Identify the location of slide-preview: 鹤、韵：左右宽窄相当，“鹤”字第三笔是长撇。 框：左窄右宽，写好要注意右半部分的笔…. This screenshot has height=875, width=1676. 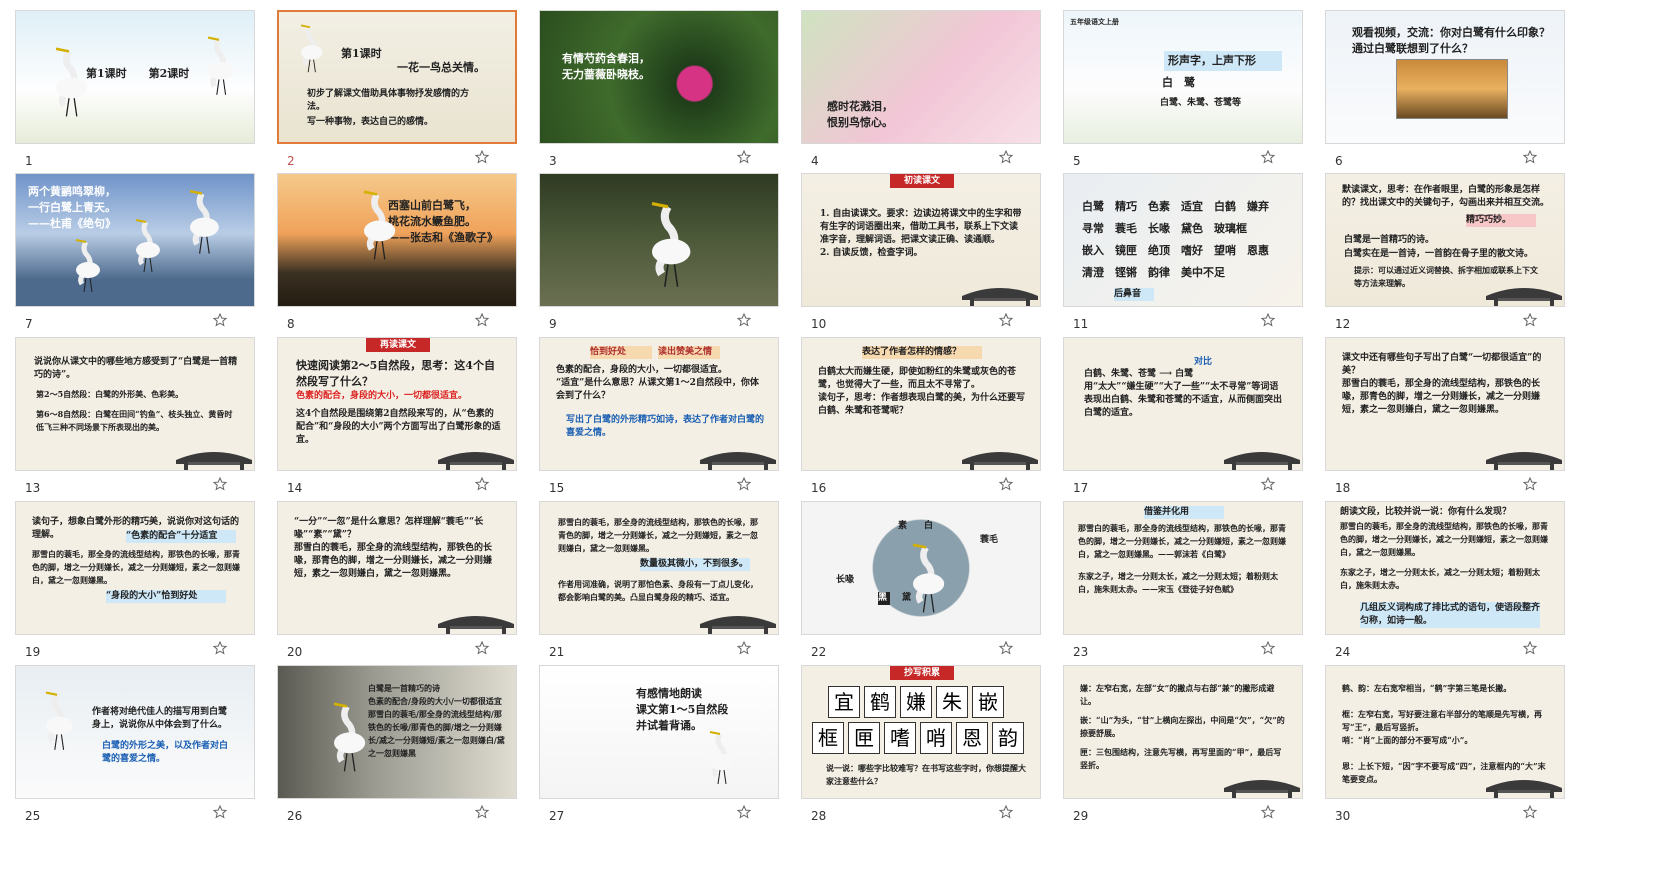
(1445, 732).